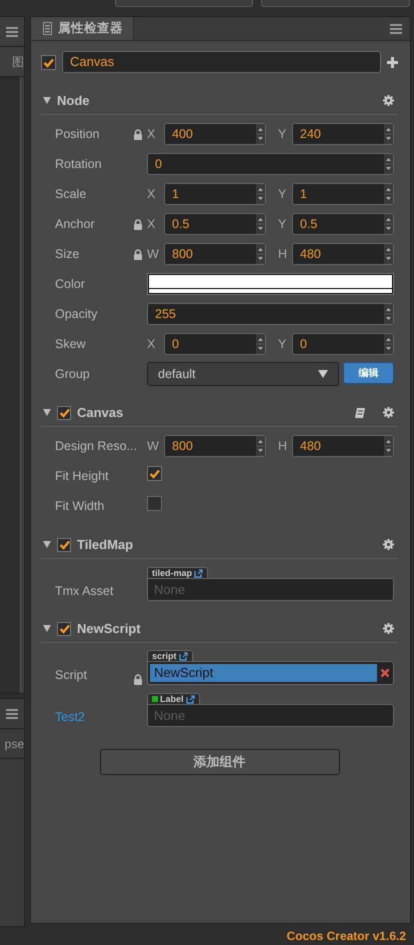 This screenshot has width=414, height=945. Describe the element at coordinates (243, 374) in the screenshot. I see `group-dropdown: default` at that location.